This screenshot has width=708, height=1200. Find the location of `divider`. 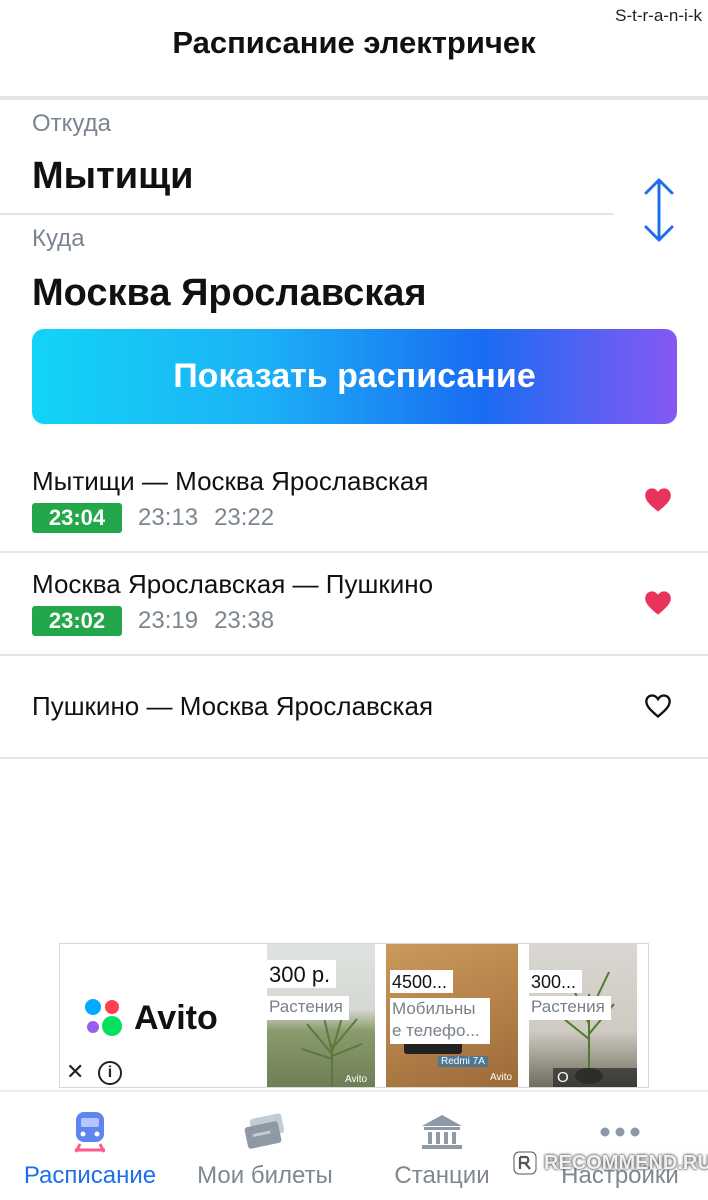

divider is located at coordinates (307, 214).